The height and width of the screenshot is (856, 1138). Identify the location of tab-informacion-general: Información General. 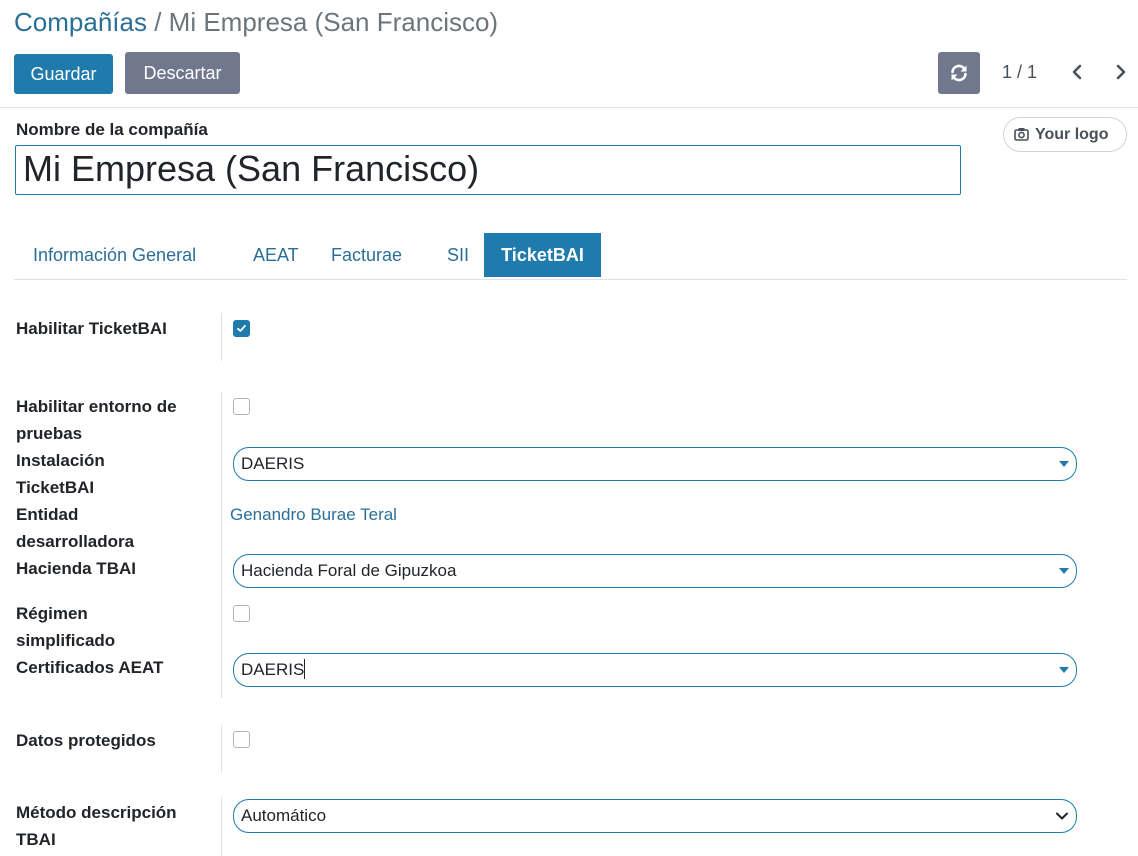
(114, 255).